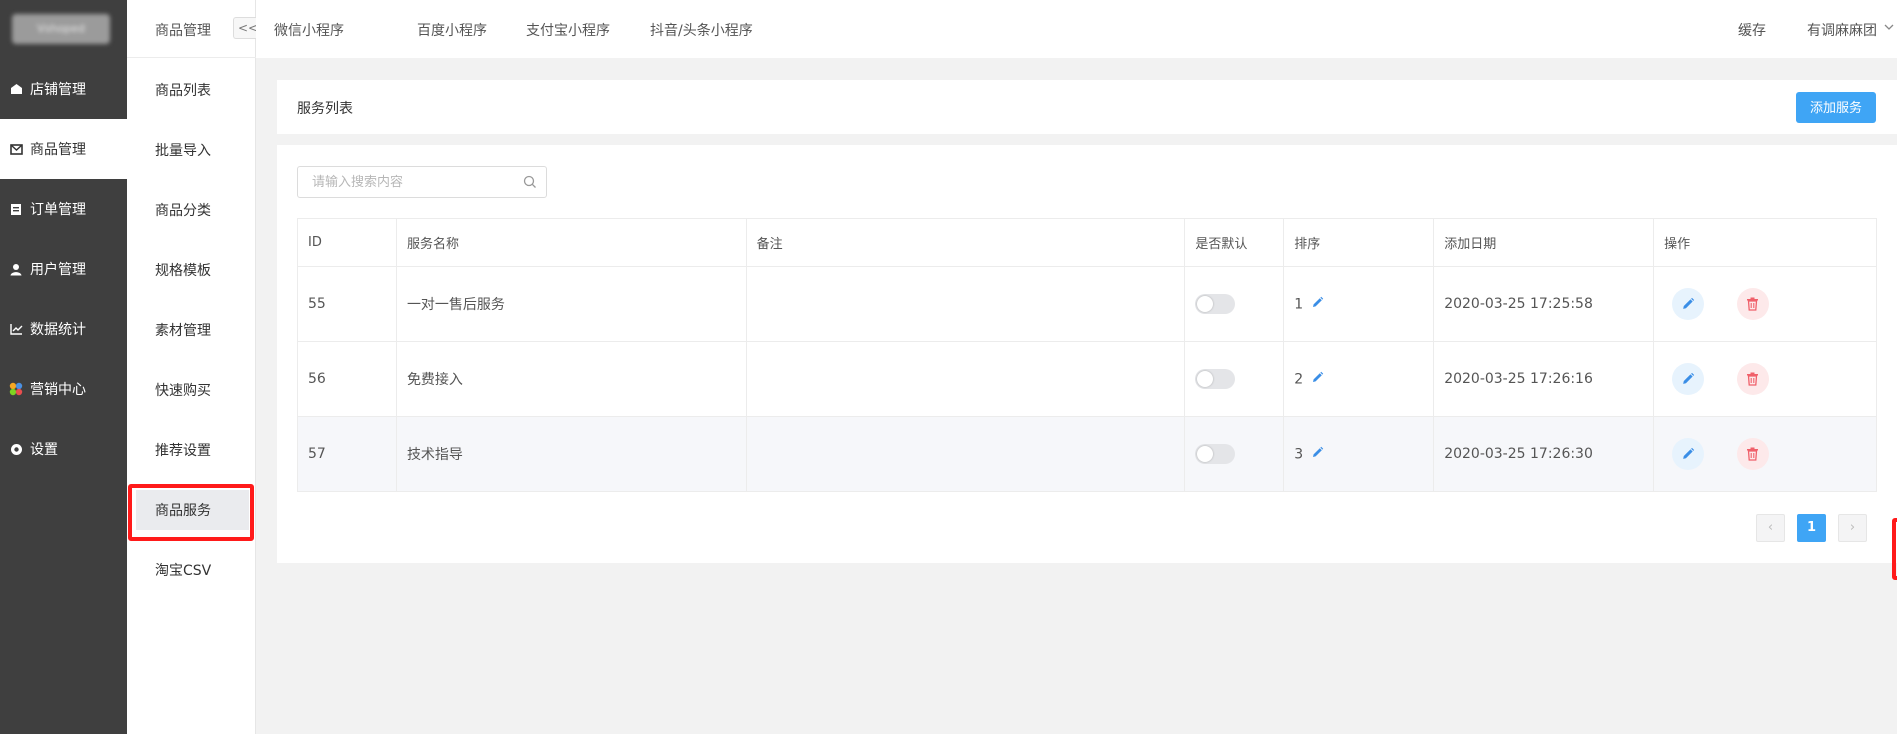  Describe the element at coordinates (16, 389) in the screenshot. I see `marketing-icon` at that location.